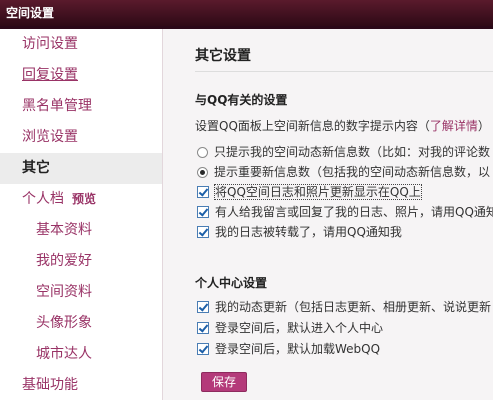 The image size is (493, 400). What do you see at coordinates (246, 13) in the screenshot?
I see `window-title-bar: 空间设置` at bounding box center [246, 13].